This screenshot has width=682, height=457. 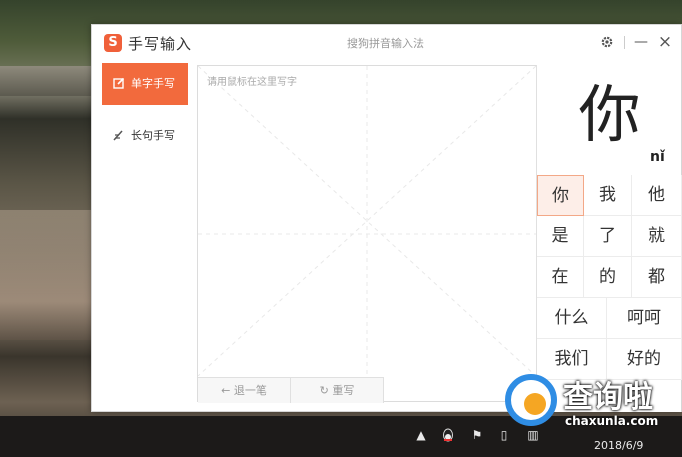 I want to click on watermark-url: chaxunla.com, so click(x=612, y=421).